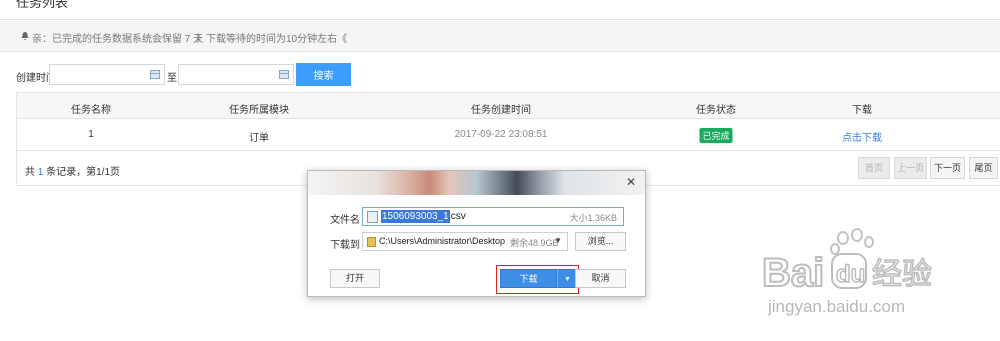 Image resolution: width=1000 pixels, height=341 pixels. I want to click on filename-input: 1506093003_1 .csv 大小1.36KB, so click(493, 216).